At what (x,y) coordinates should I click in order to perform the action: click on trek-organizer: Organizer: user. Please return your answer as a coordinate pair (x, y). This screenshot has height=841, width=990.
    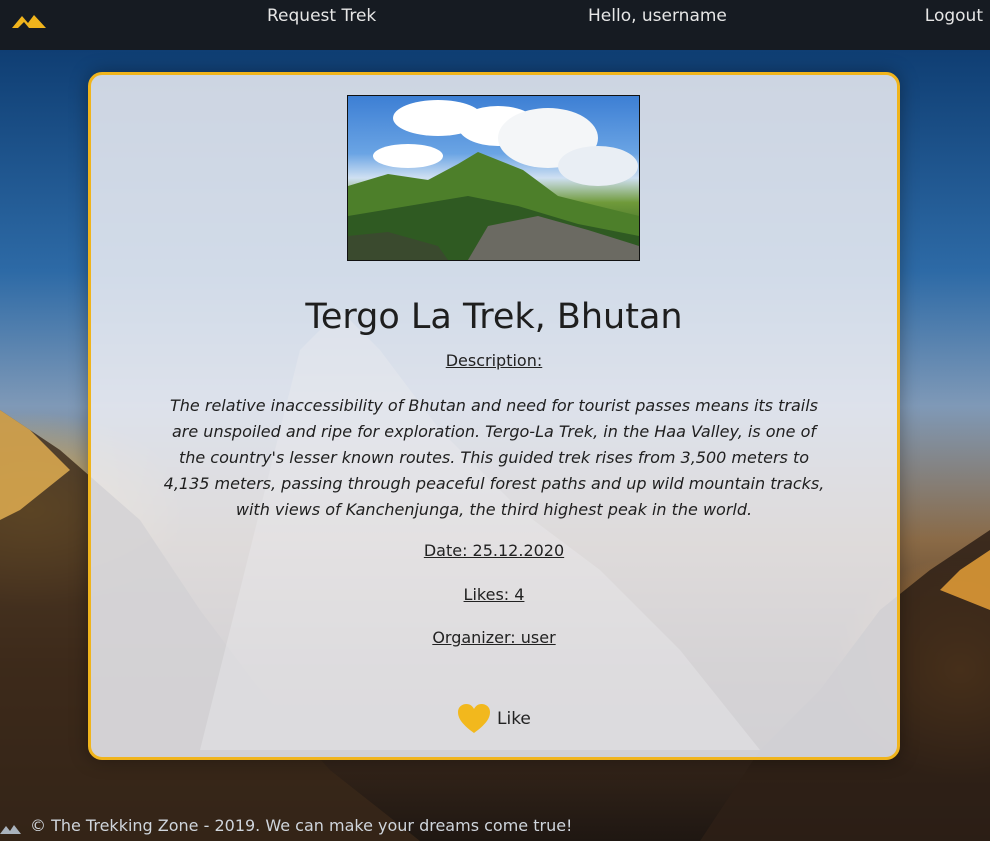
    Looking at the image, I should click on (494, 637).